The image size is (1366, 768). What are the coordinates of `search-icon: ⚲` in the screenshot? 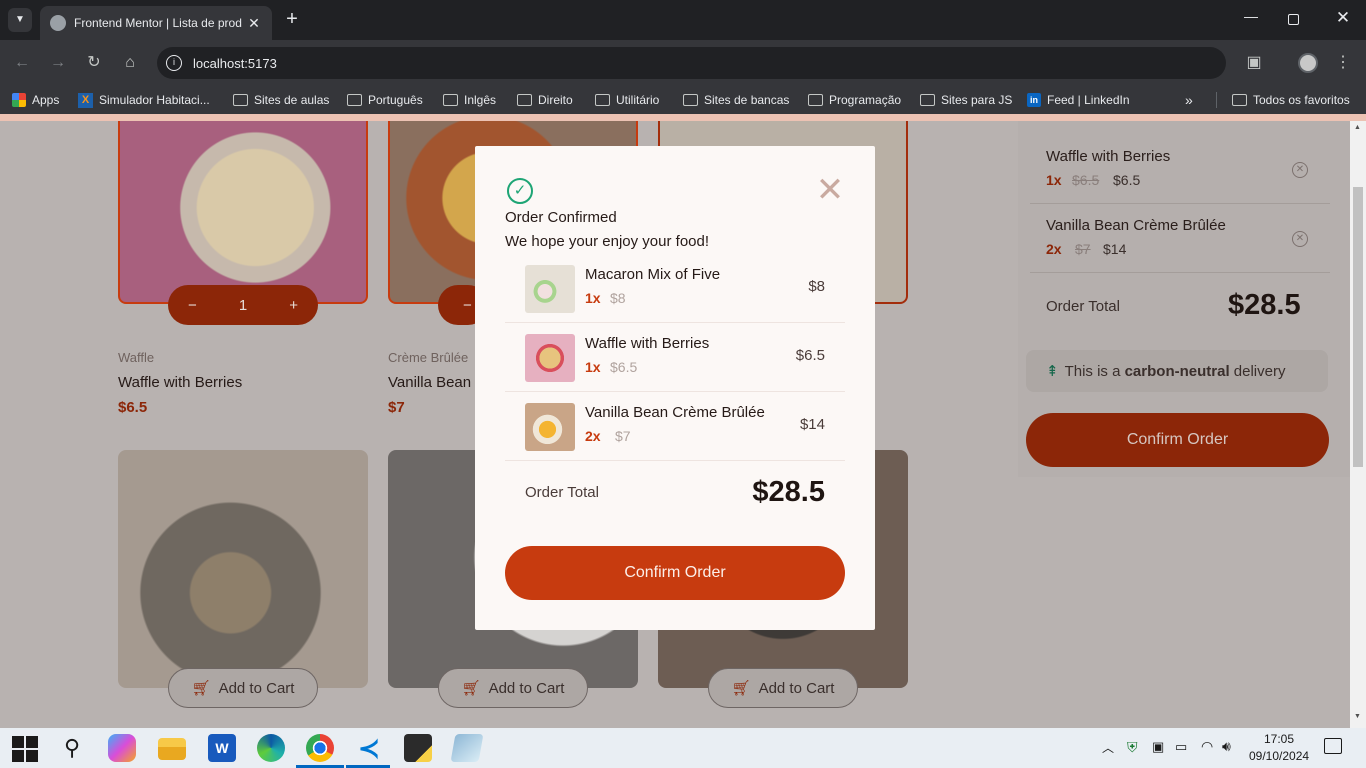 It's located at (72, 748).